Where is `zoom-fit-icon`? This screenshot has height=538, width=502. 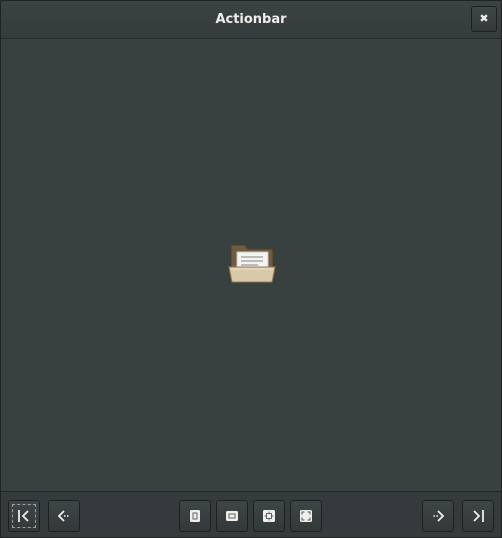
zoom-fit-icon is located at coordinates (269, 516).